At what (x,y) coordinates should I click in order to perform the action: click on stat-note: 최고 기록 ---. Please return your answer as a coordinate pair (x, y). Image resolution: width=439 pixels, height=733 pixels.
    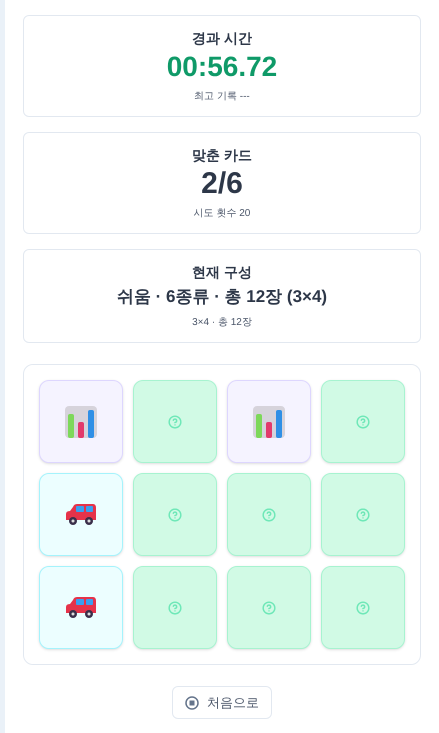
    Looking at the image, I should click on (222, 97).